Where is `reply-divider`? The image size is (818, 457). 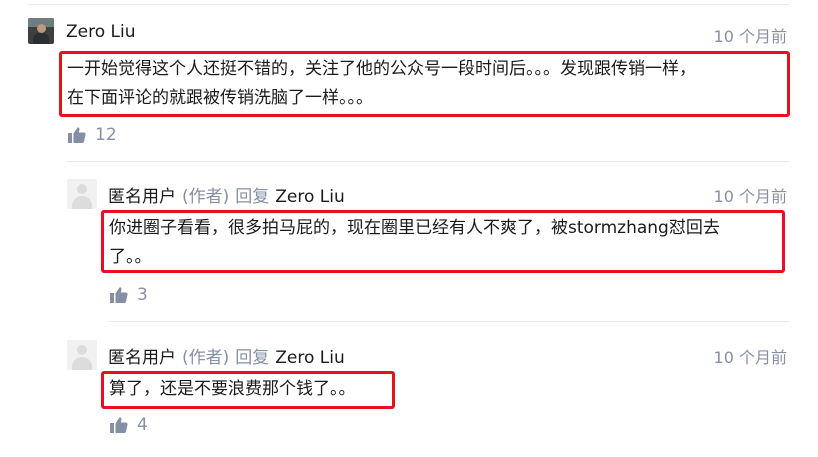
reply-divider is located at coordinates (449, 321).